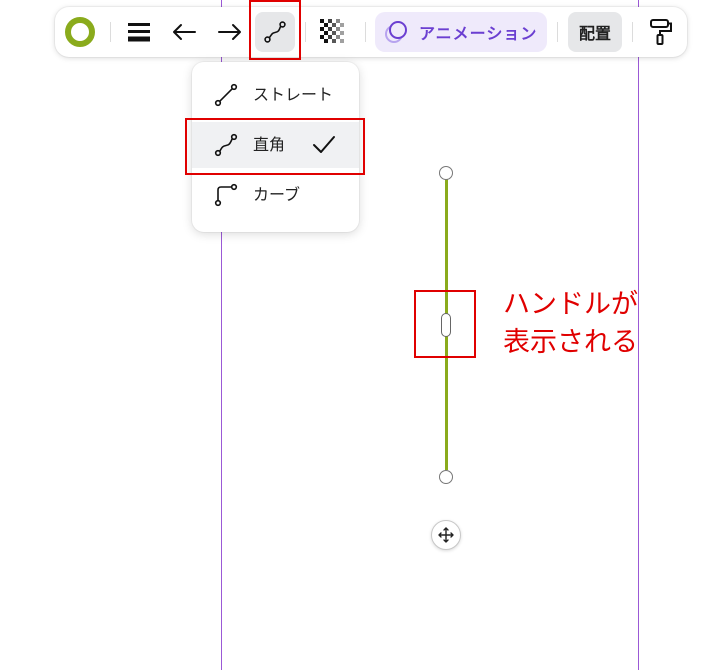 The height and width of the screenshot is (670, 719). I want to click on line-start-handle, so click(446, 173).